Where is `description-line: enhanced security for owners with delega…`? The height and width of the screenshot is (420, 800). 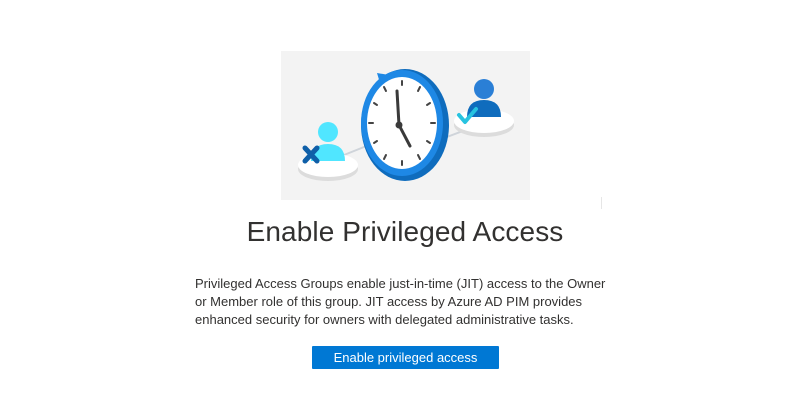 description-line: enhanced security for owners with delega… is located at coordinates (384, 319).